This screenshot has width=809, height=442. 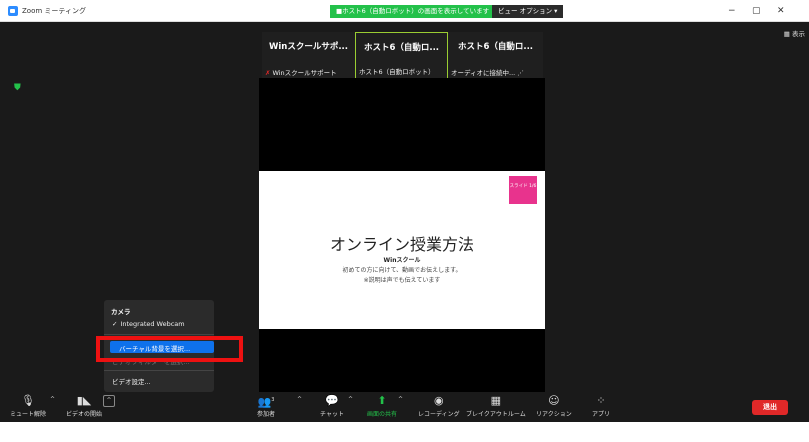 I want to click on apps-label: アプリ, so click(x=601, y=414).